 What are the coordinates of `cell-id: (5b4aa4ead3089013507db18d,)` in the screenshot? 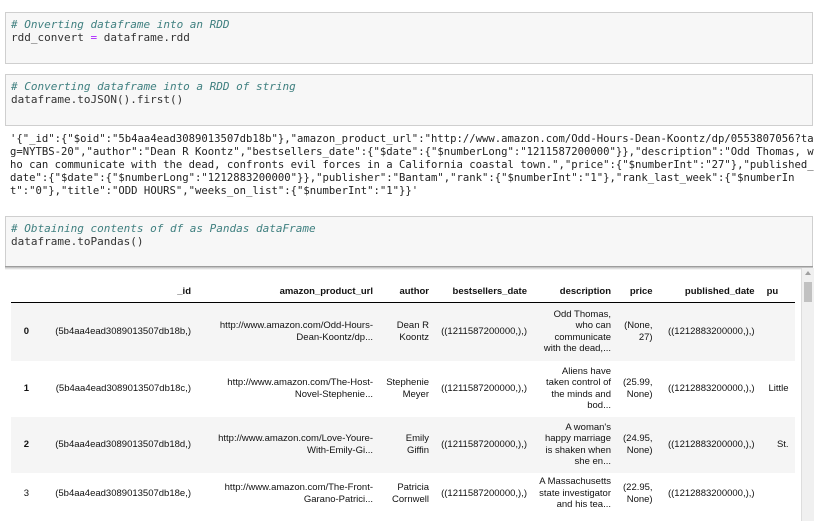 It's located at (116, 444).